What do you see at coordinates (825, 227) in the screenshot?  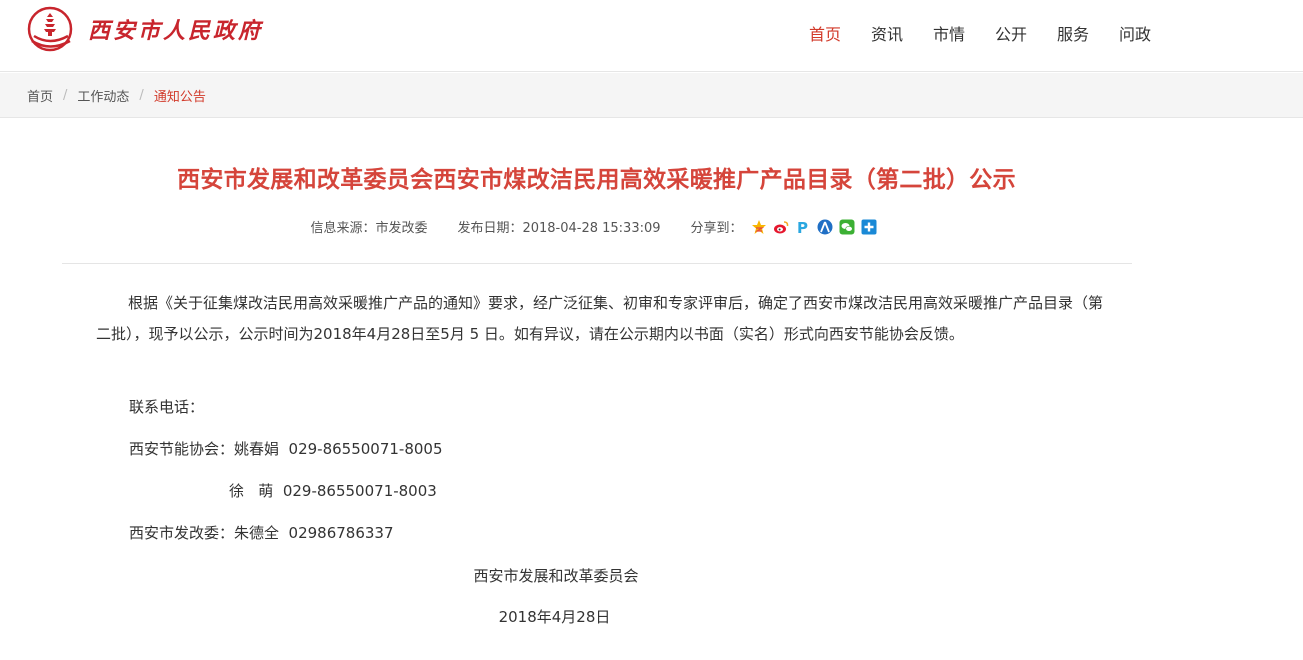 I see `renren-icon` at bounding box center [825, 227].